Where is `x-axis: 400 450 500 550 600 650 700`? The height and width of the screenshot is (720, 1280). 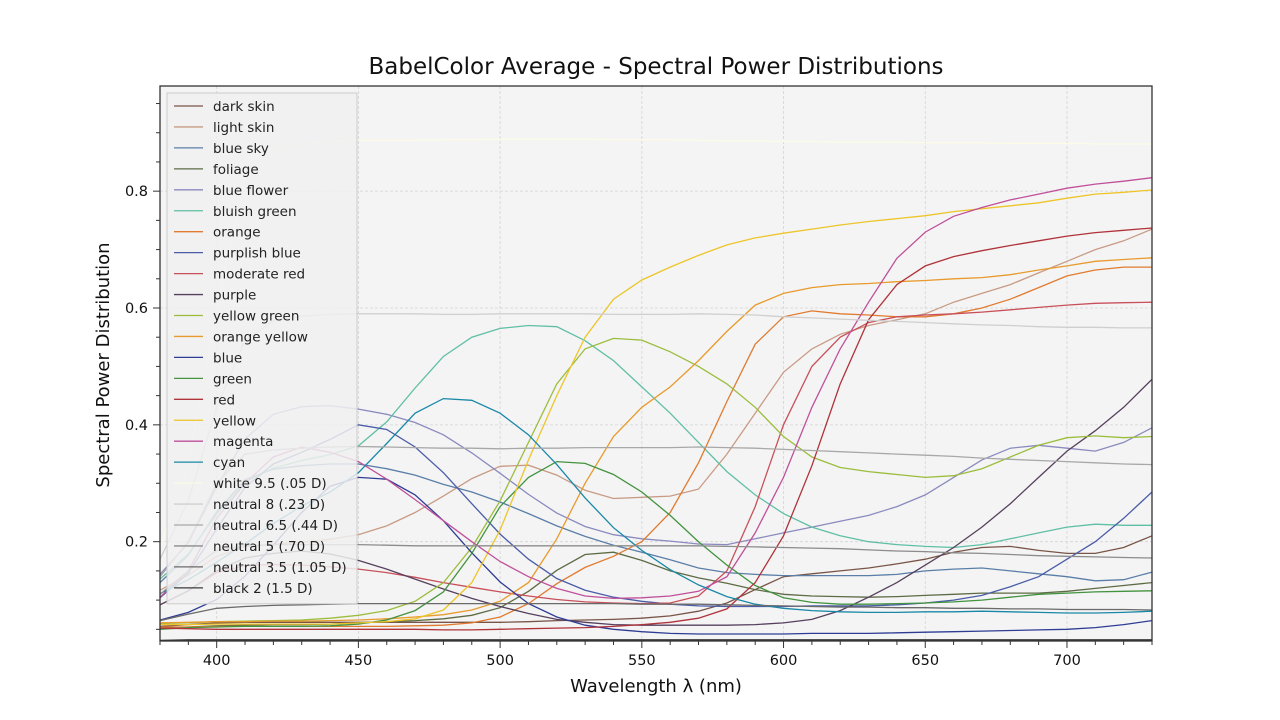
x-axis: 400 450 500 550 600 650 700 is located at coordinates (656, 655).